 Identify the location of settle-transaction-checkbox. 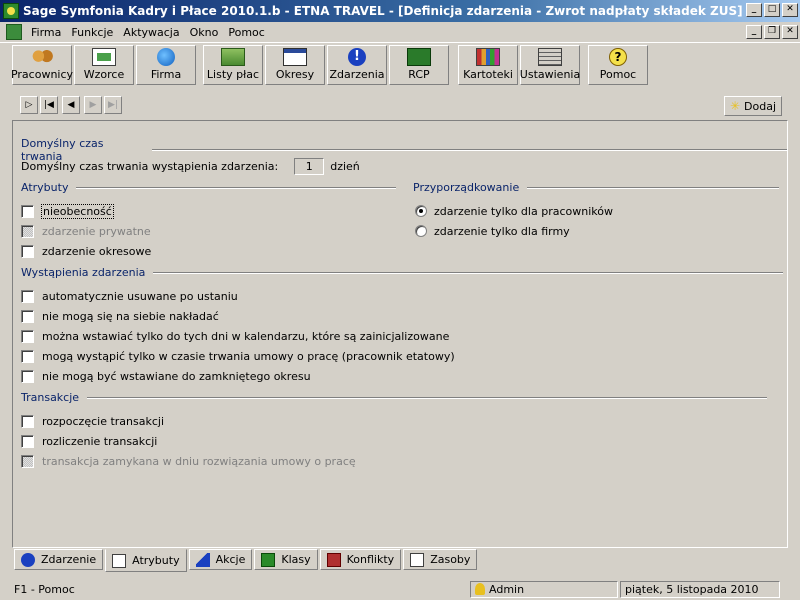
(27, 441).